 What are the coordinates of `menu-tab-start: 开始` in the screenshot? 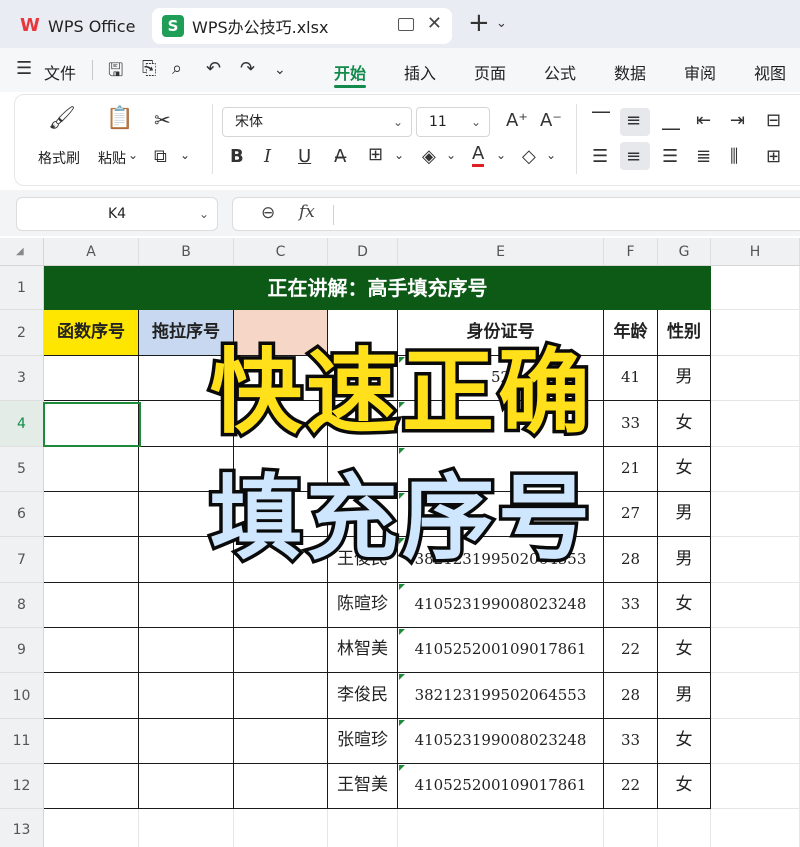 It's located at (350, 72).